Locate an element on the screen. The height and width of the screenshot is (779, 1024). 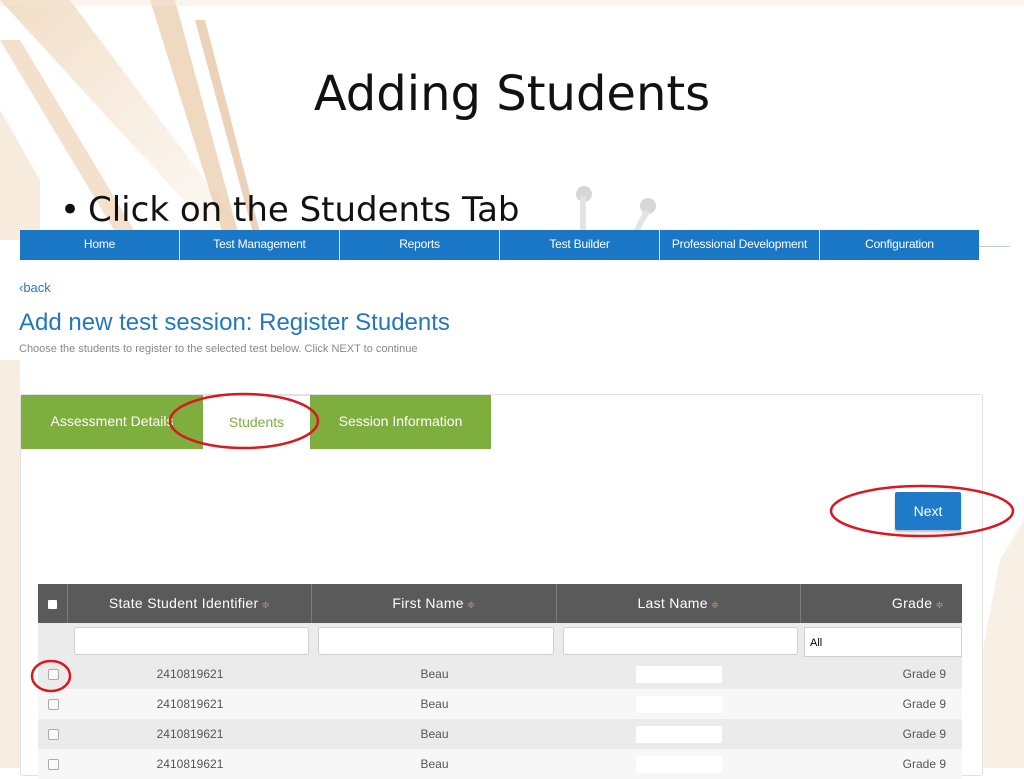
header-grade: Grade ≑ is located at coordinates (881, 603).